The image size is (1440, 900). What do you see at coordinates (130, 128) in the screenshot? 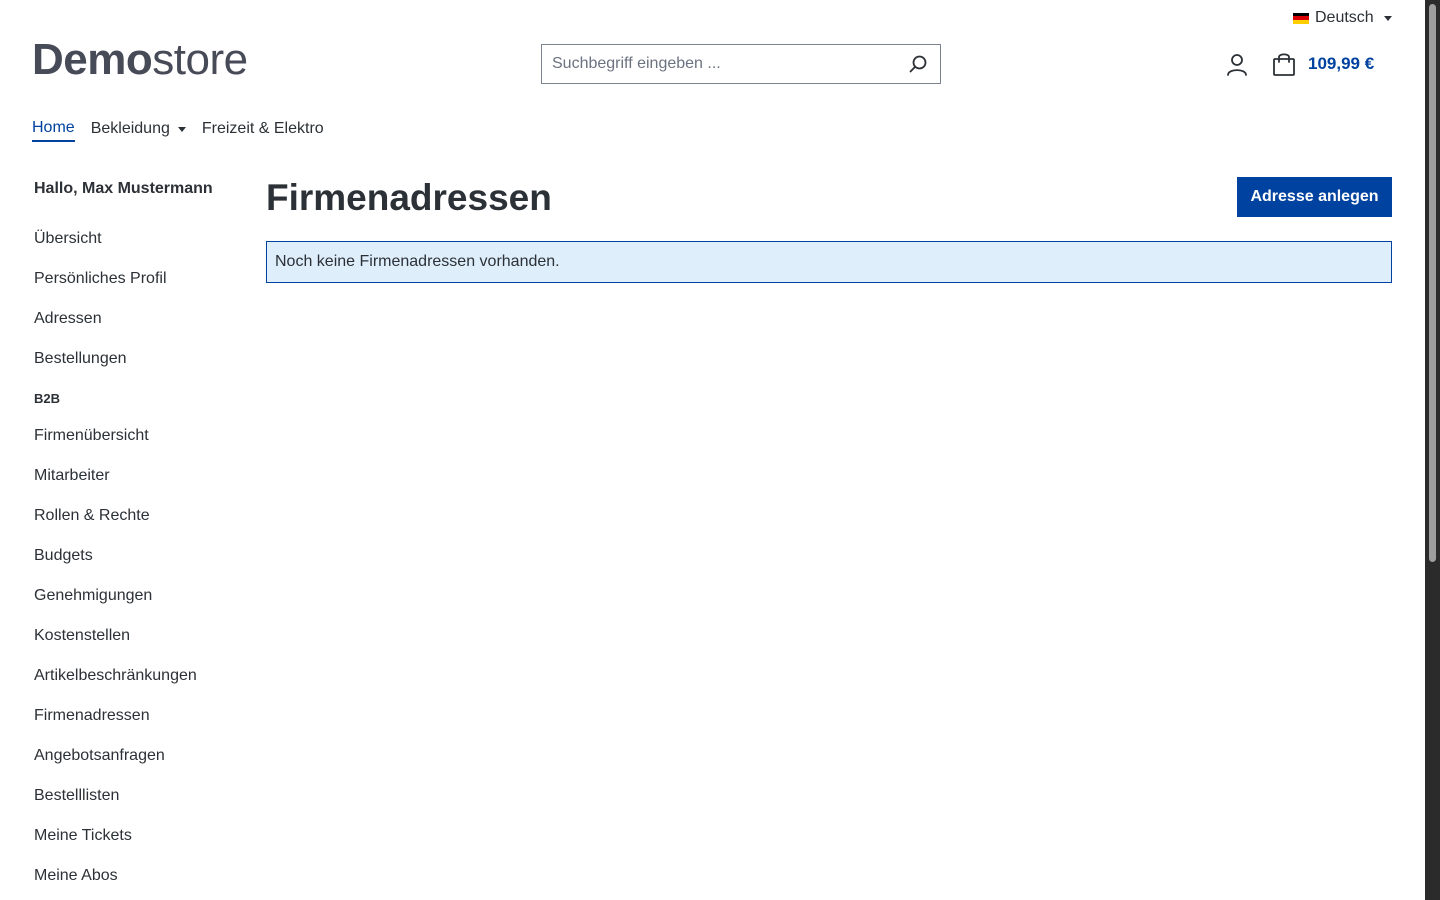
I see `nav-item-label: Bekleidung` at bounding box center [130, 128].